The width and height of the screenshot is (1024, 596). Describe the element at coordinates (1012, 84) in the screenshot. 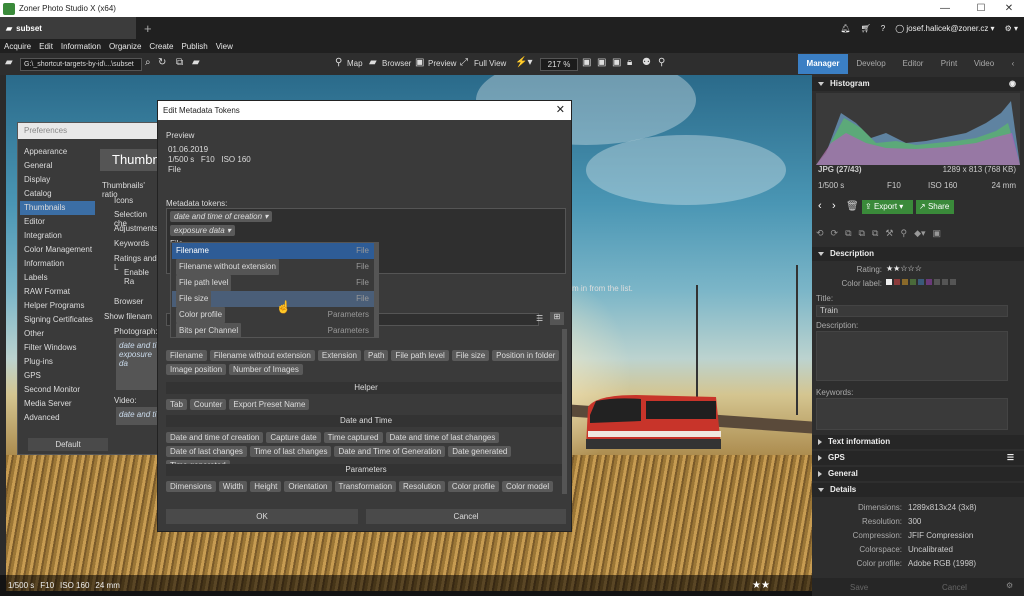

I see `histogram-toggle-icon: ◉` at that location.